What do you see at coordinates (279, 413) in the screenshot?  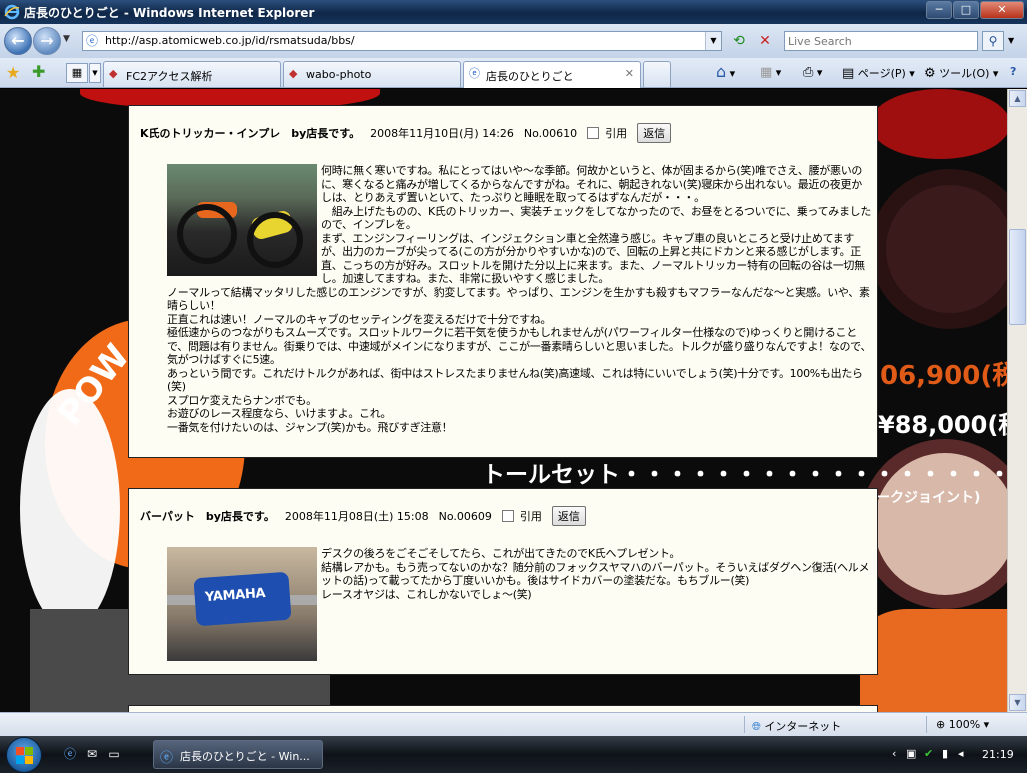 I see `post-paragraph: お遊びのレース程度なら、いけますよ。これ。` at bounding box center [279, 413].